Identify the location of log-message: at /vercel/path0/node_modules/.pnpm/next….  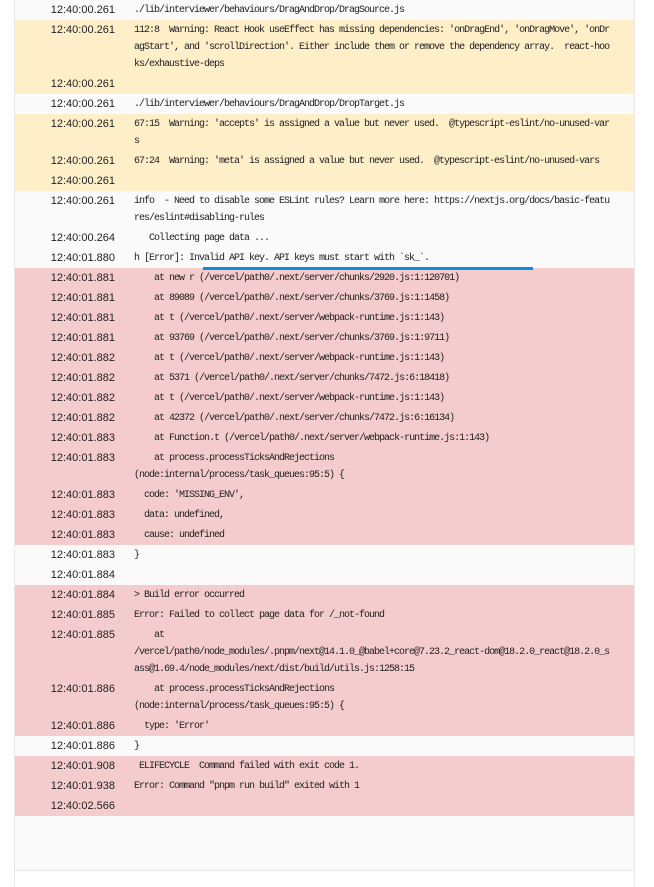
(372, 652).